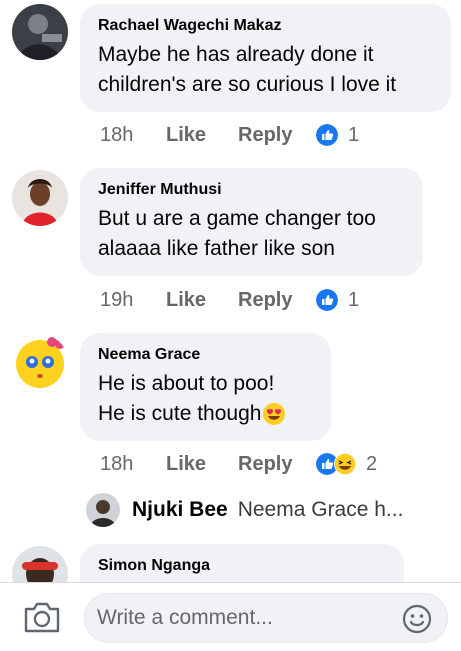 The image size is (461, 651). Describe the element at coordinates (242, 618) in the screenshot. I see `comment-input` at that location.